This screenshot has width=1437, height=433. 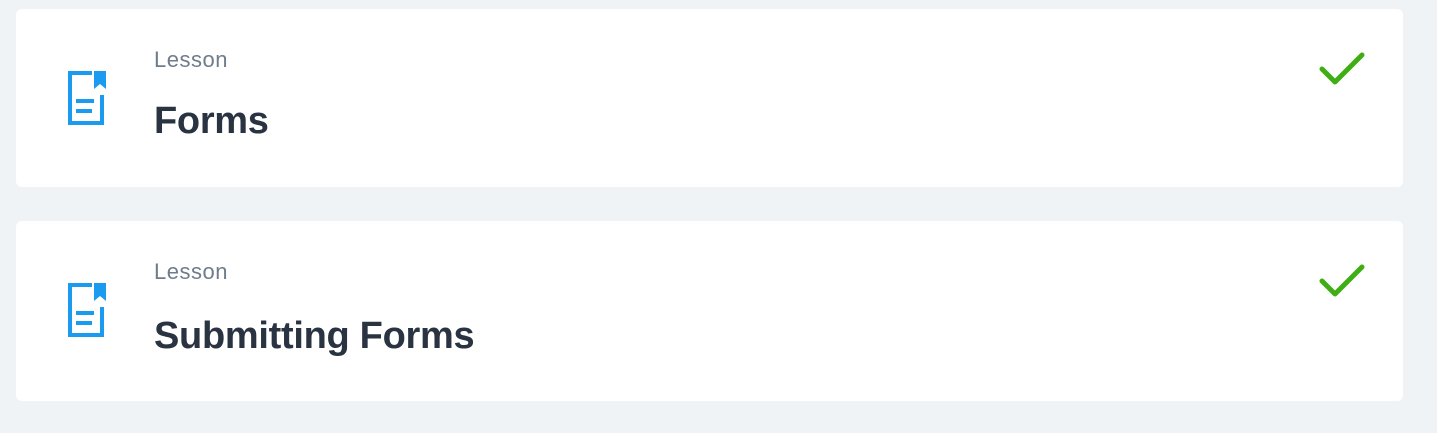 What do you see at coordinates (211, 121) in the screenshot?
I see `lesson-title: Forms` at bounding box center [211, 121].